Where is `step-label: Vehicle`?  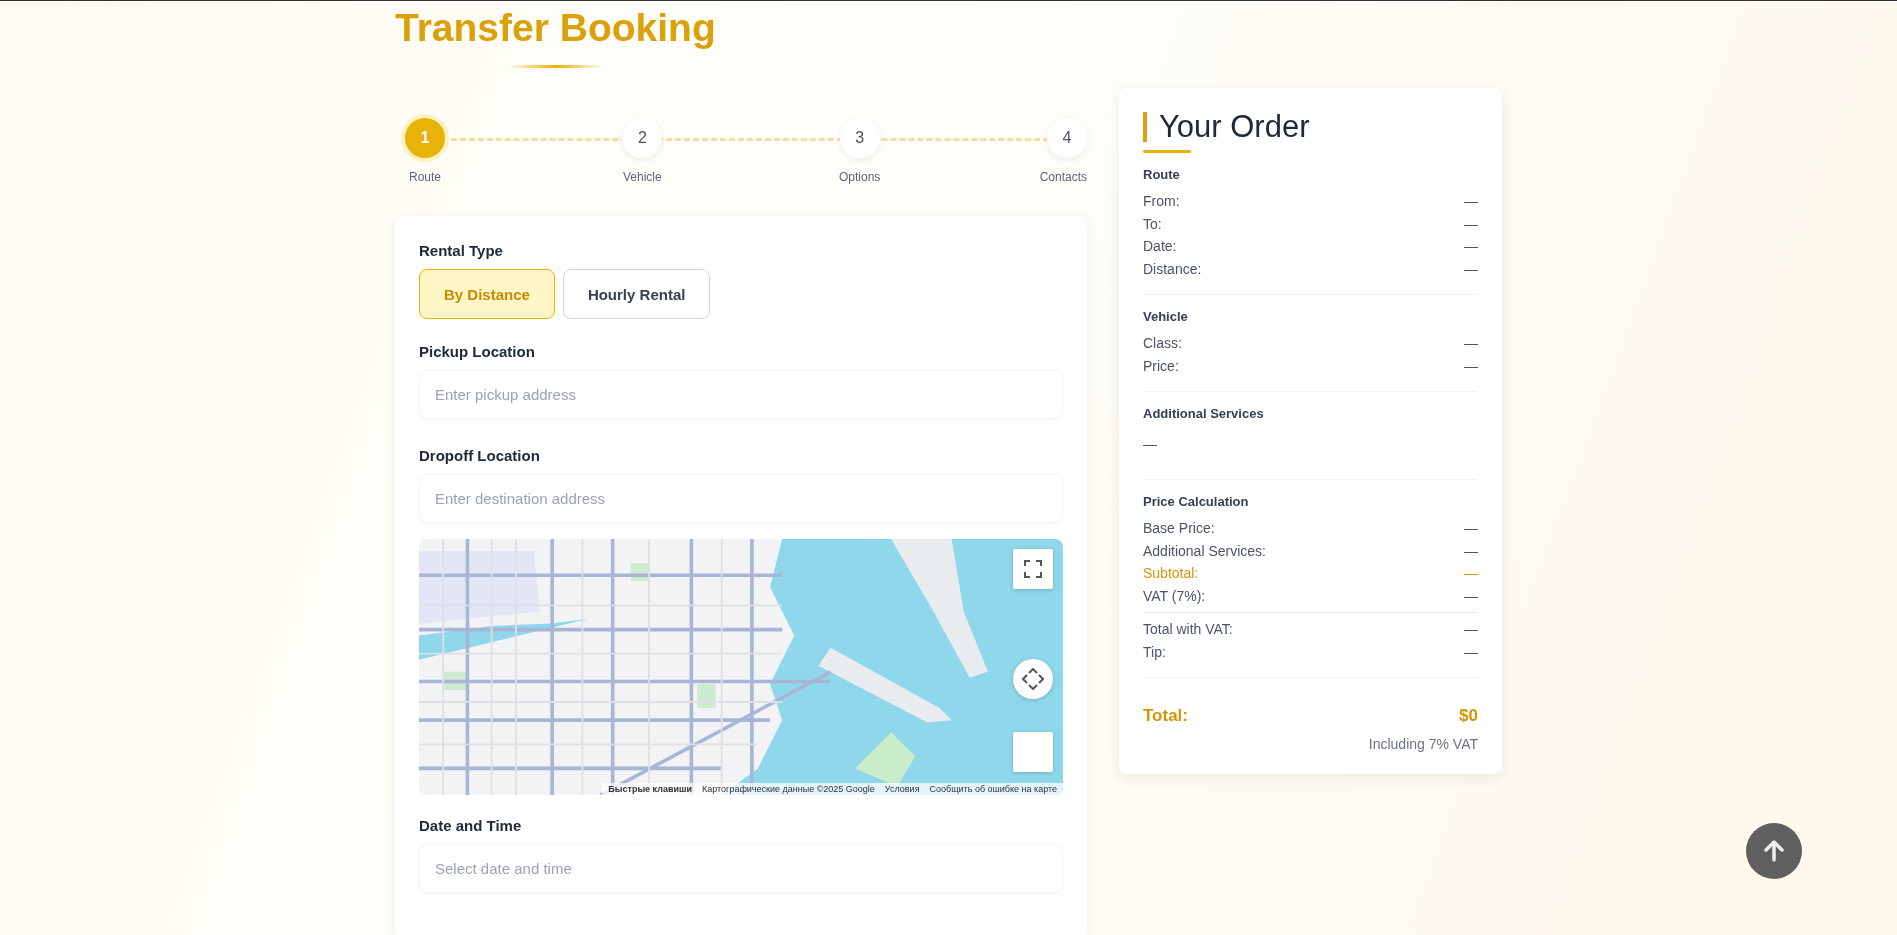
step-label: Vehicle is located at coordinates (642, 177).